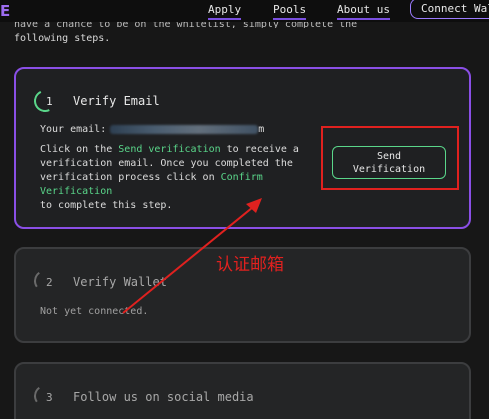 This screenshot has height=419, width=489. Describe the element at coordinates (250, 265) in the screenshot. I see `annotation-label: 认证邮箱` at that location.